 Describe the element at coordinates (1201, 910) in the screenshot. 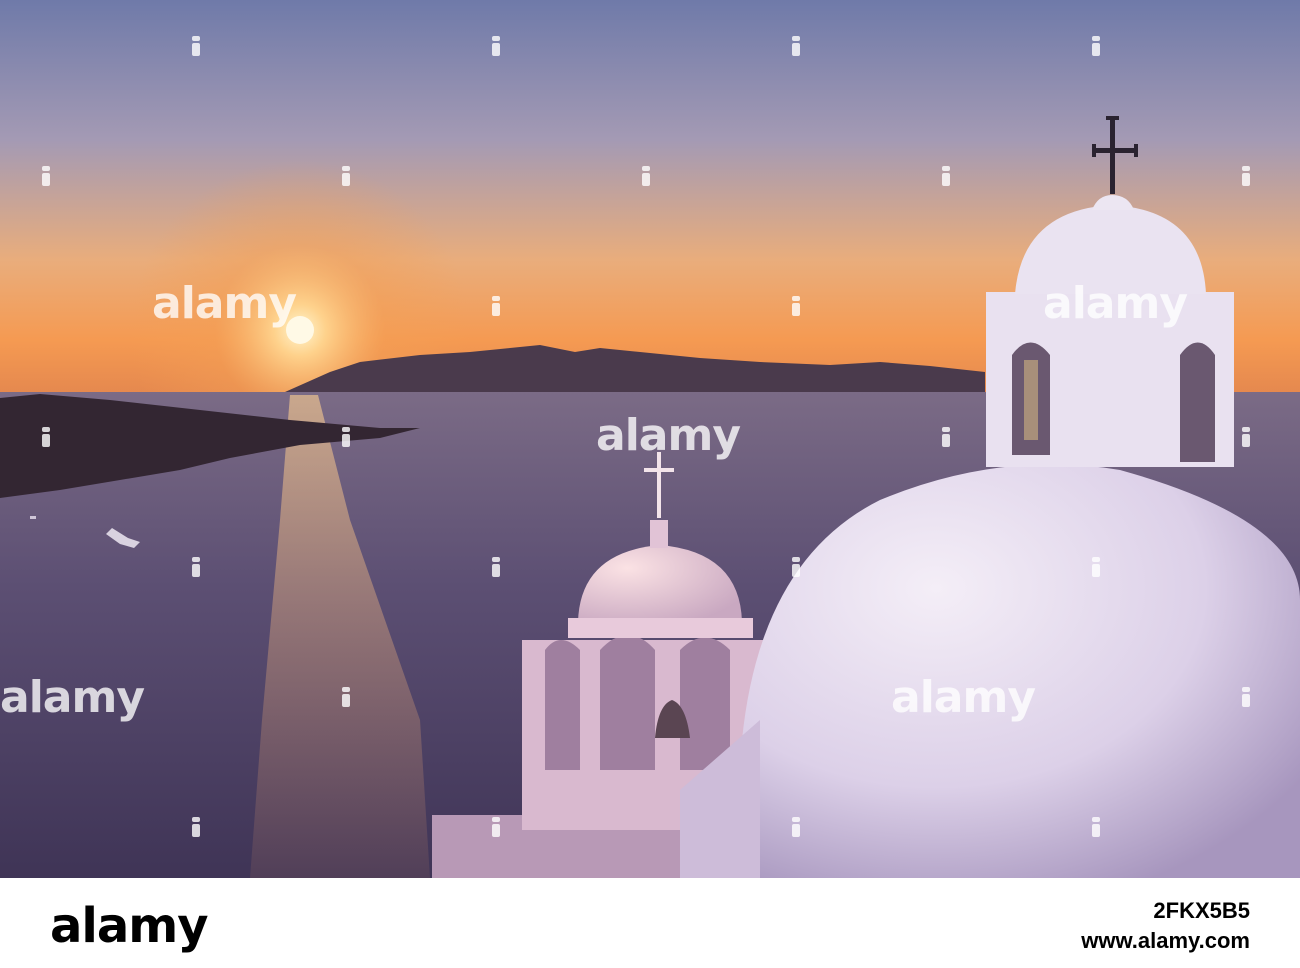

I see `image-id: 2FKX5B5` at that location.